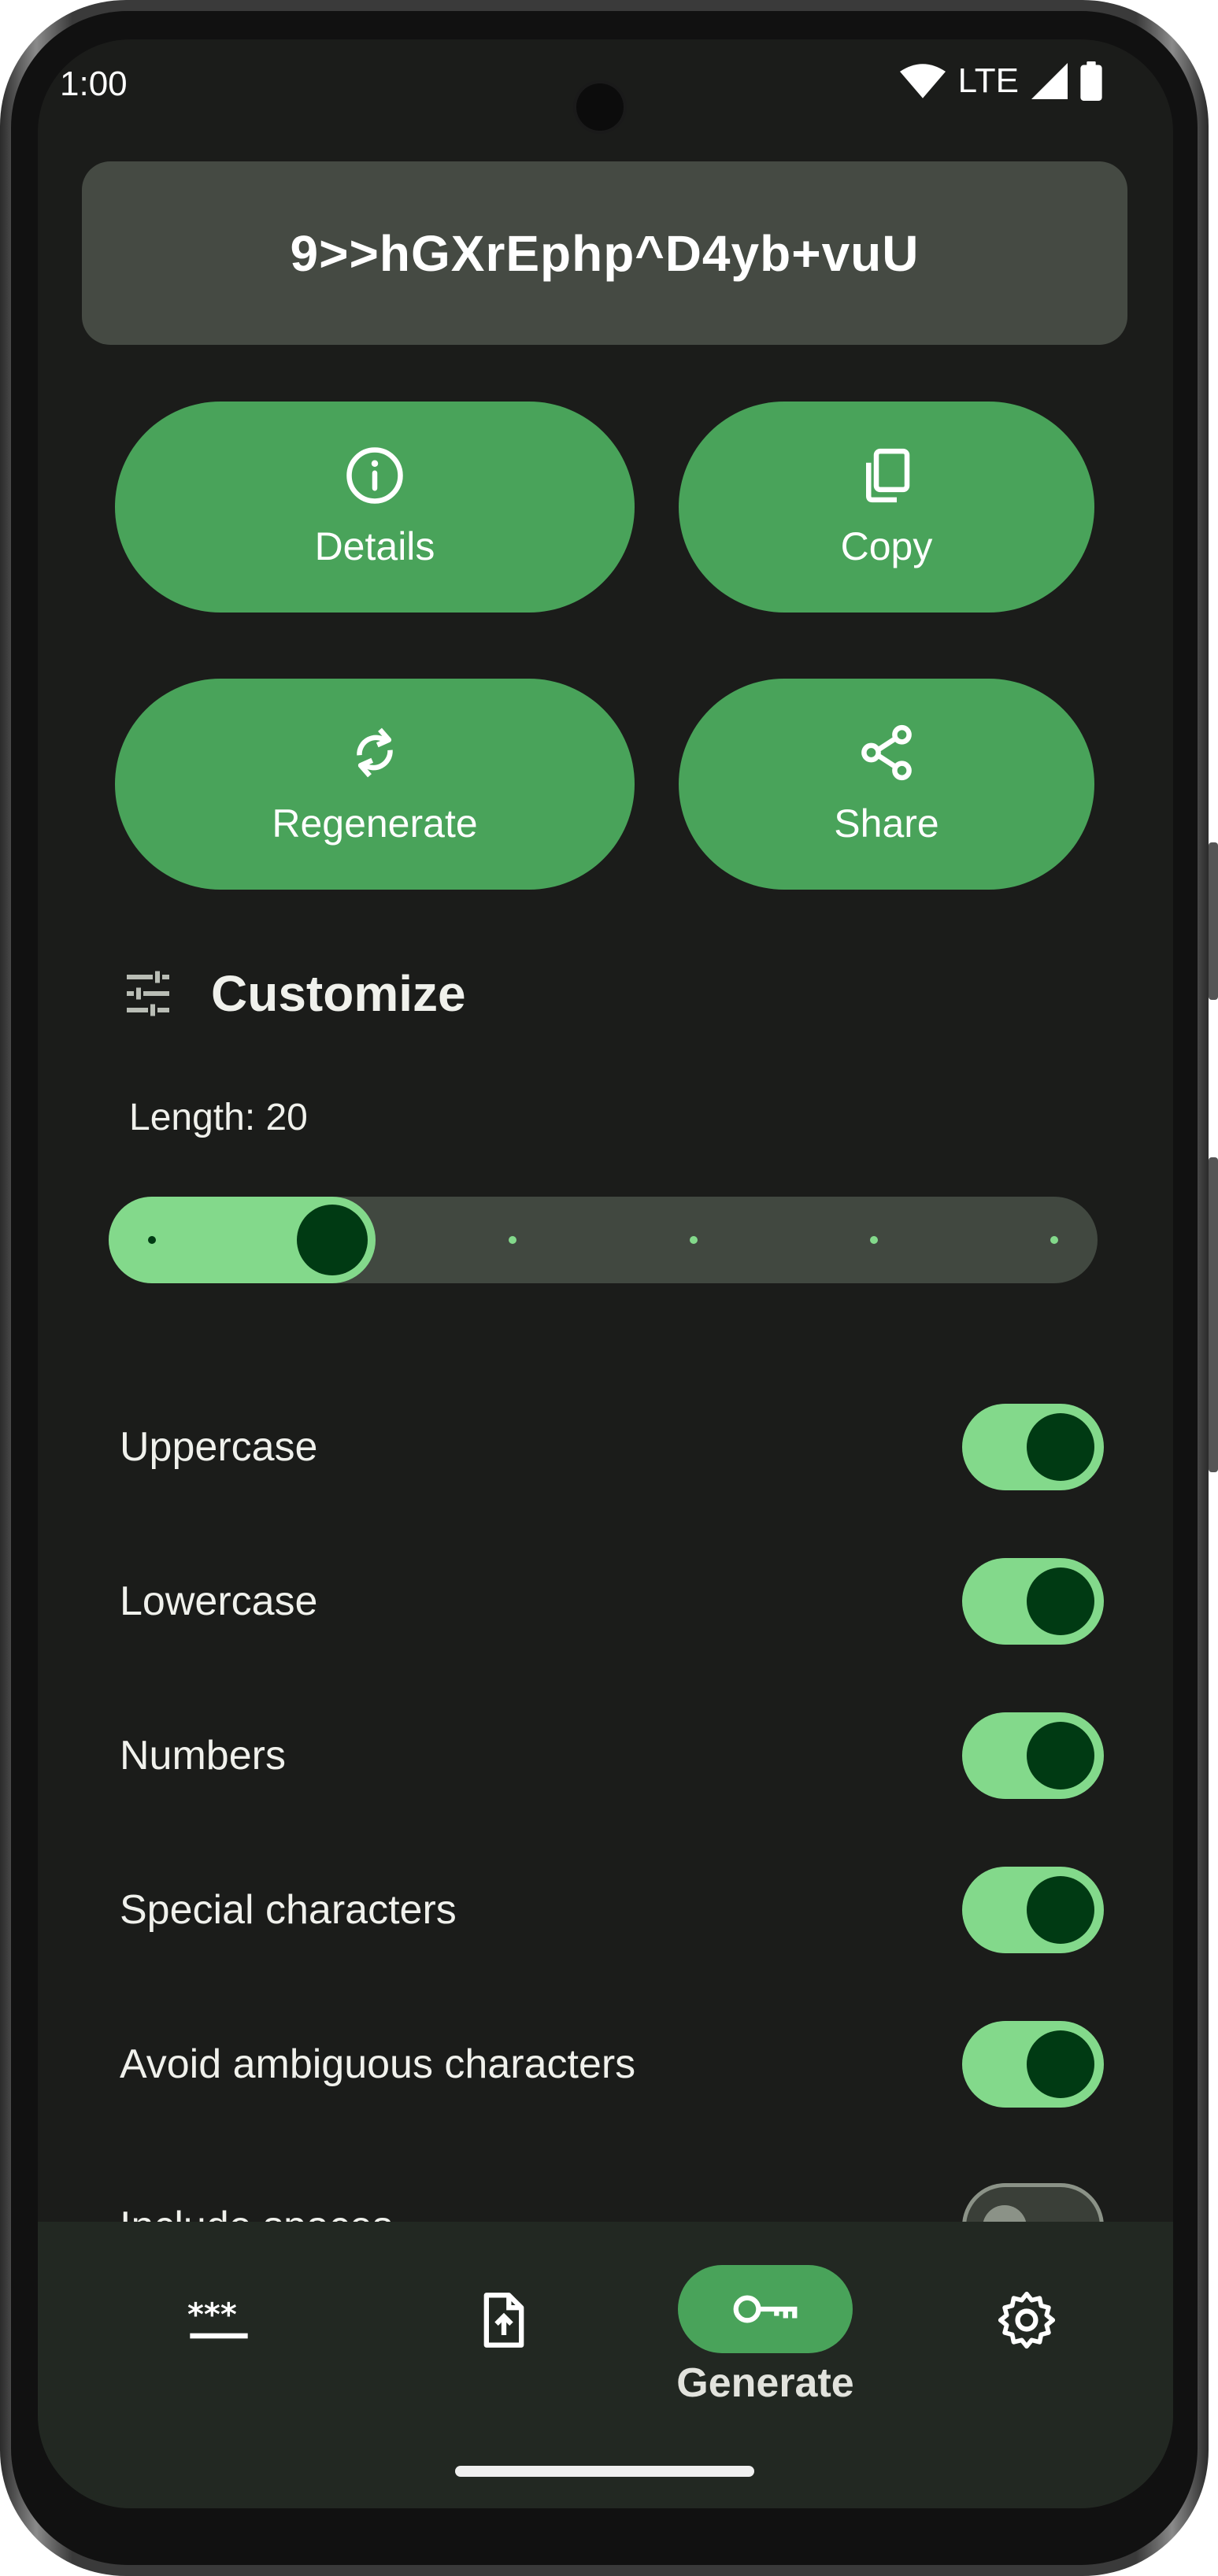 The image size is (1218, 2576). Describe the element at coordinates (612, 1601) in the screenshot. I see `option-row-lowercase: Lowercase` at that location.